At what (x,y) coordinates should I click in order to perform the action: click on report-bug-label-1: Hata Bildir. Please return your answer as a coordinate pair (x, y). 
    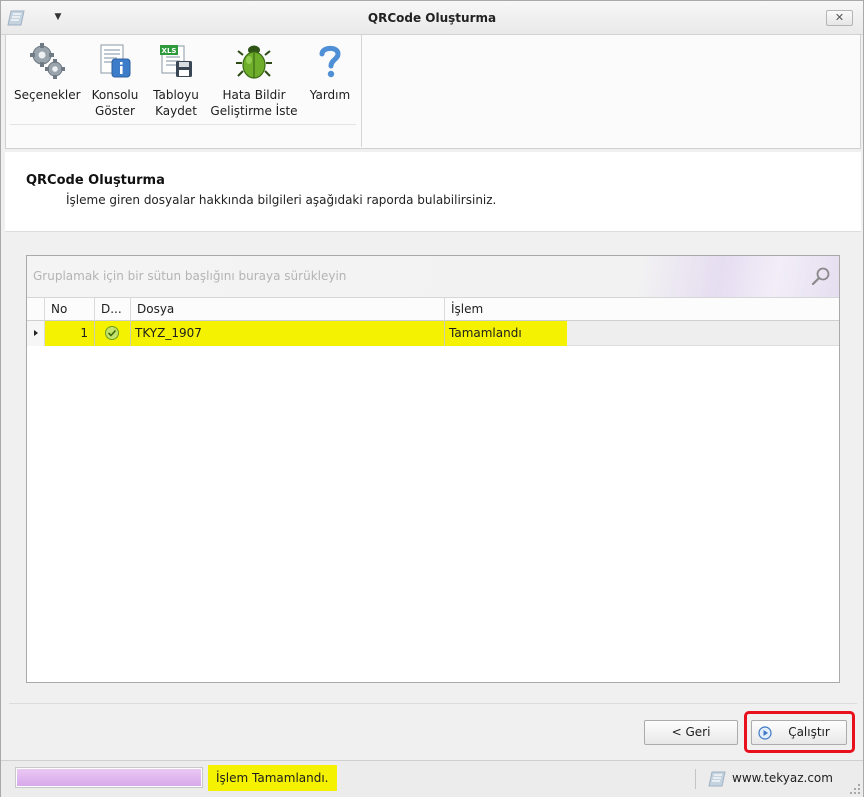
    Looking at the image, I should click on (254, 95).